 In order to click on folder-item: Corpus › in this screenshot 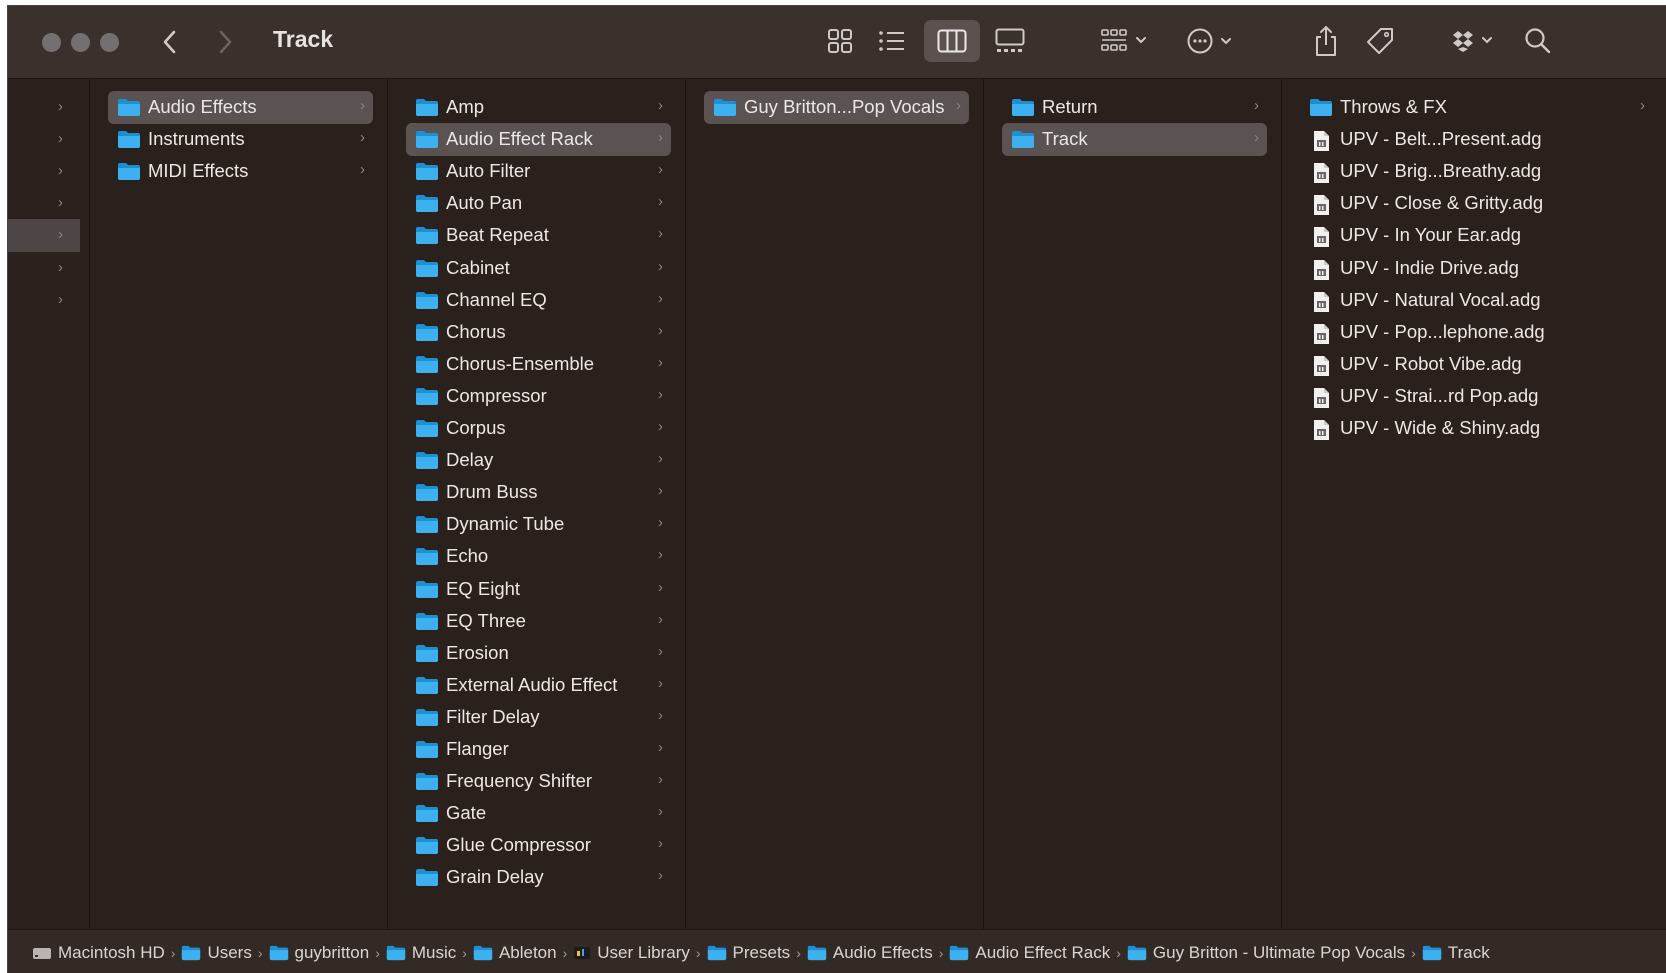, I will do `click(538, 428)`.